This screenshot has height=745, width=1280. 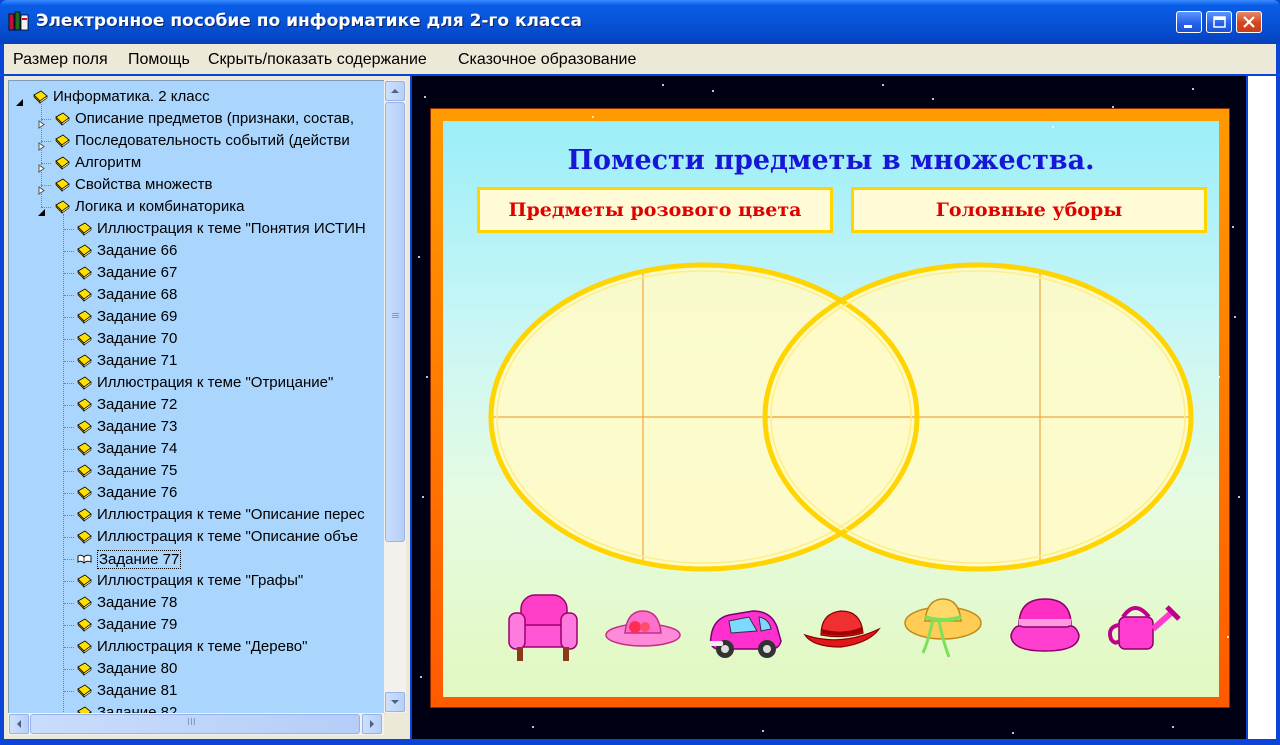 I want to click on tree-item-label: Задание 68, so click(x=137, y=294).